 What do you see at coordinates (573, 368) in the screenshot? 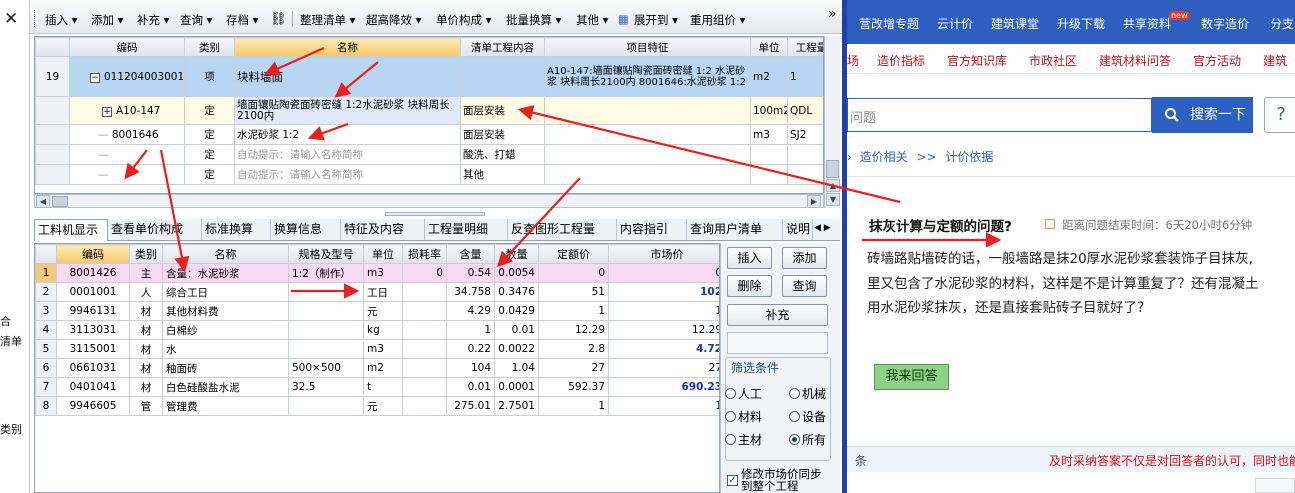
I see `quota-price-cell: 27` at bounding box center [573, 368].